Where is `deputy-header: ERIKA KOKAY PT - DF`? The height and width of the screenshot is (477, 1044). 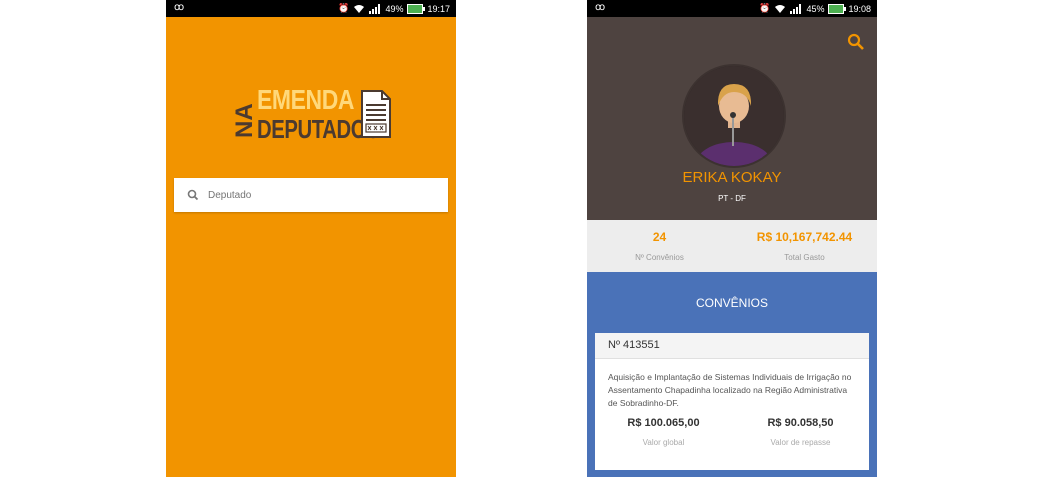 deputy-header: ERIKA KOKAY PT - DF is located at coordinates (732, 118).